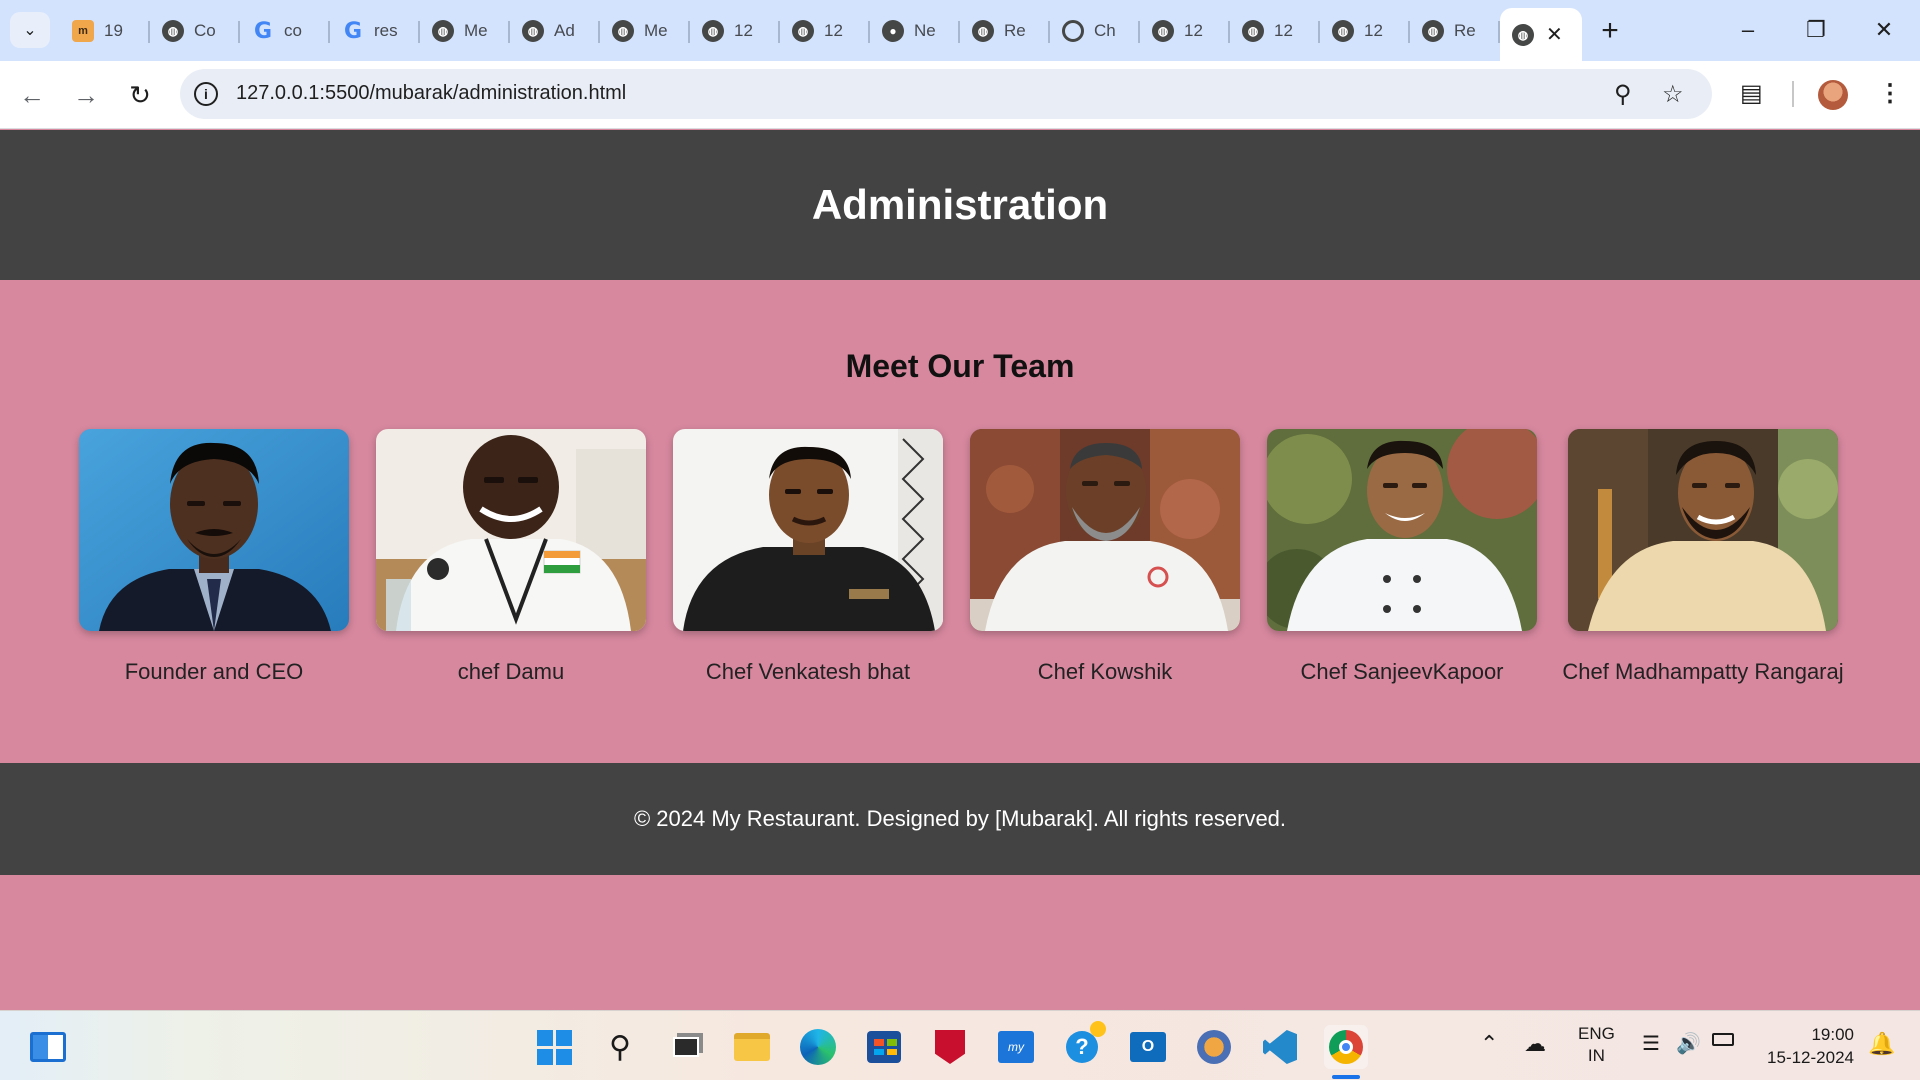  I want to click on chef-sanjeev-kapoor-image, so click(1402, 530).